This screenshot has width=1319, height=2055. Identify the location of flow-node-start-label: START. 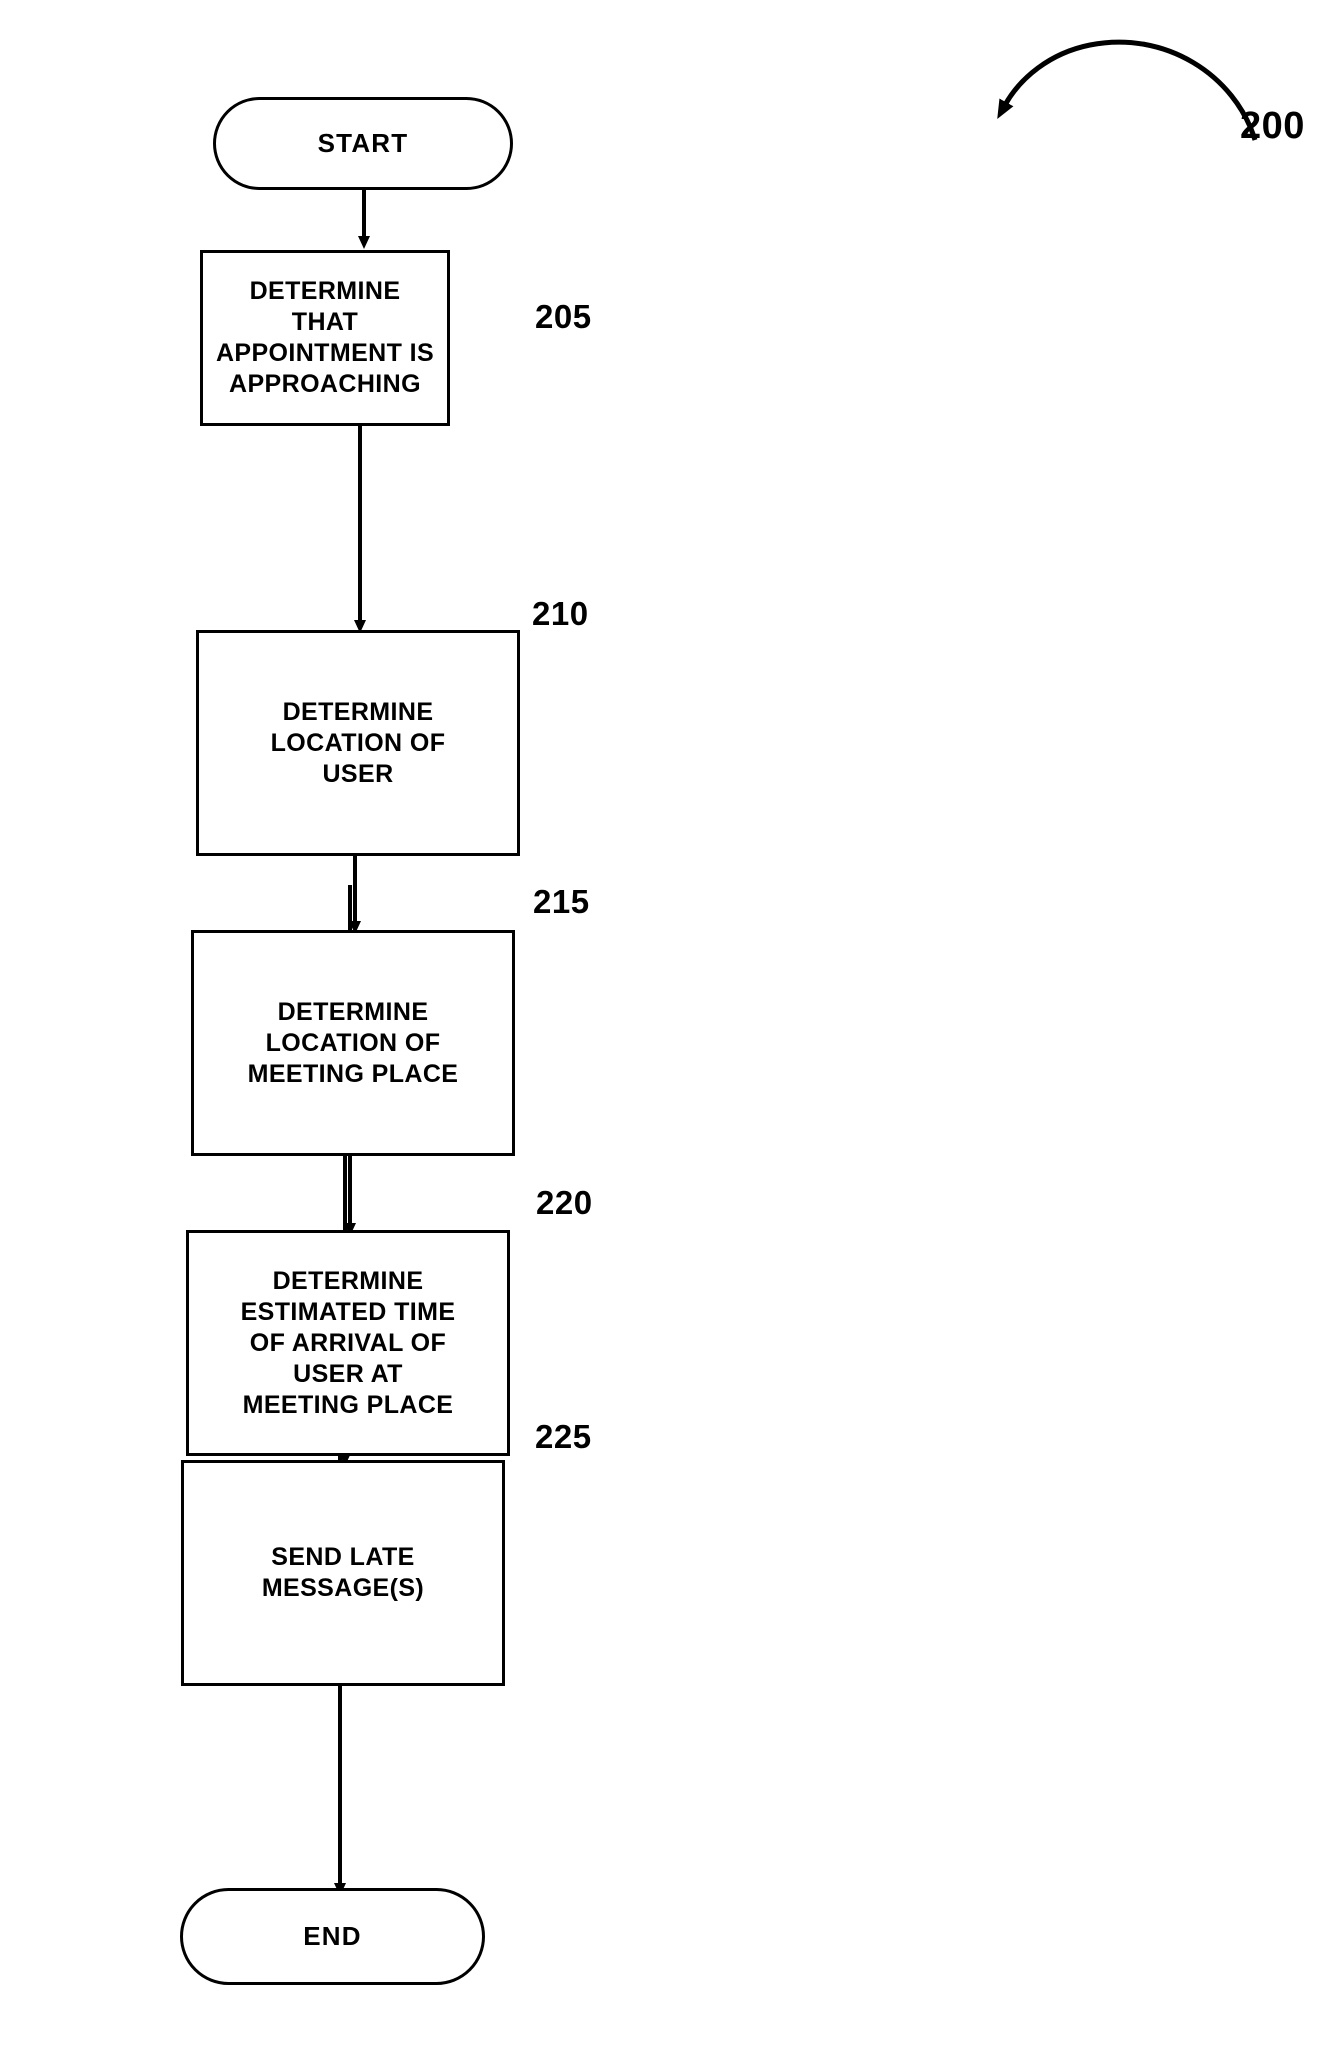
(363, 143).